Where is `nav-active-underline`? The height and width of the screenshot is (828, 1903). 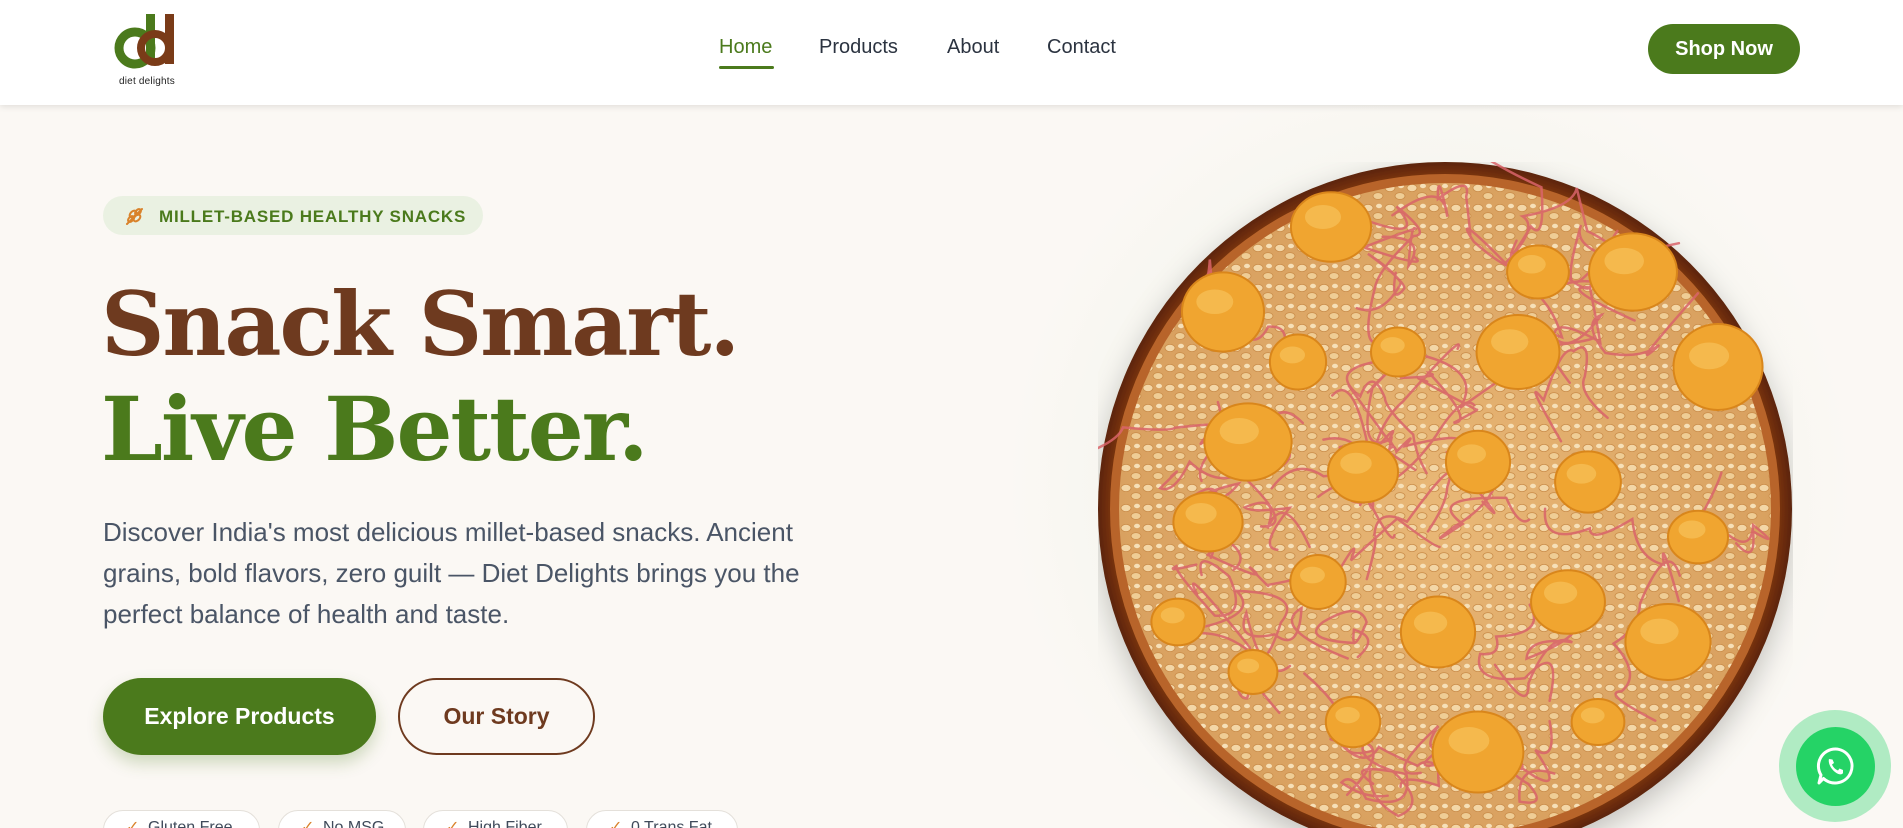
nav-active-underline is located at coordinates (746, 67).